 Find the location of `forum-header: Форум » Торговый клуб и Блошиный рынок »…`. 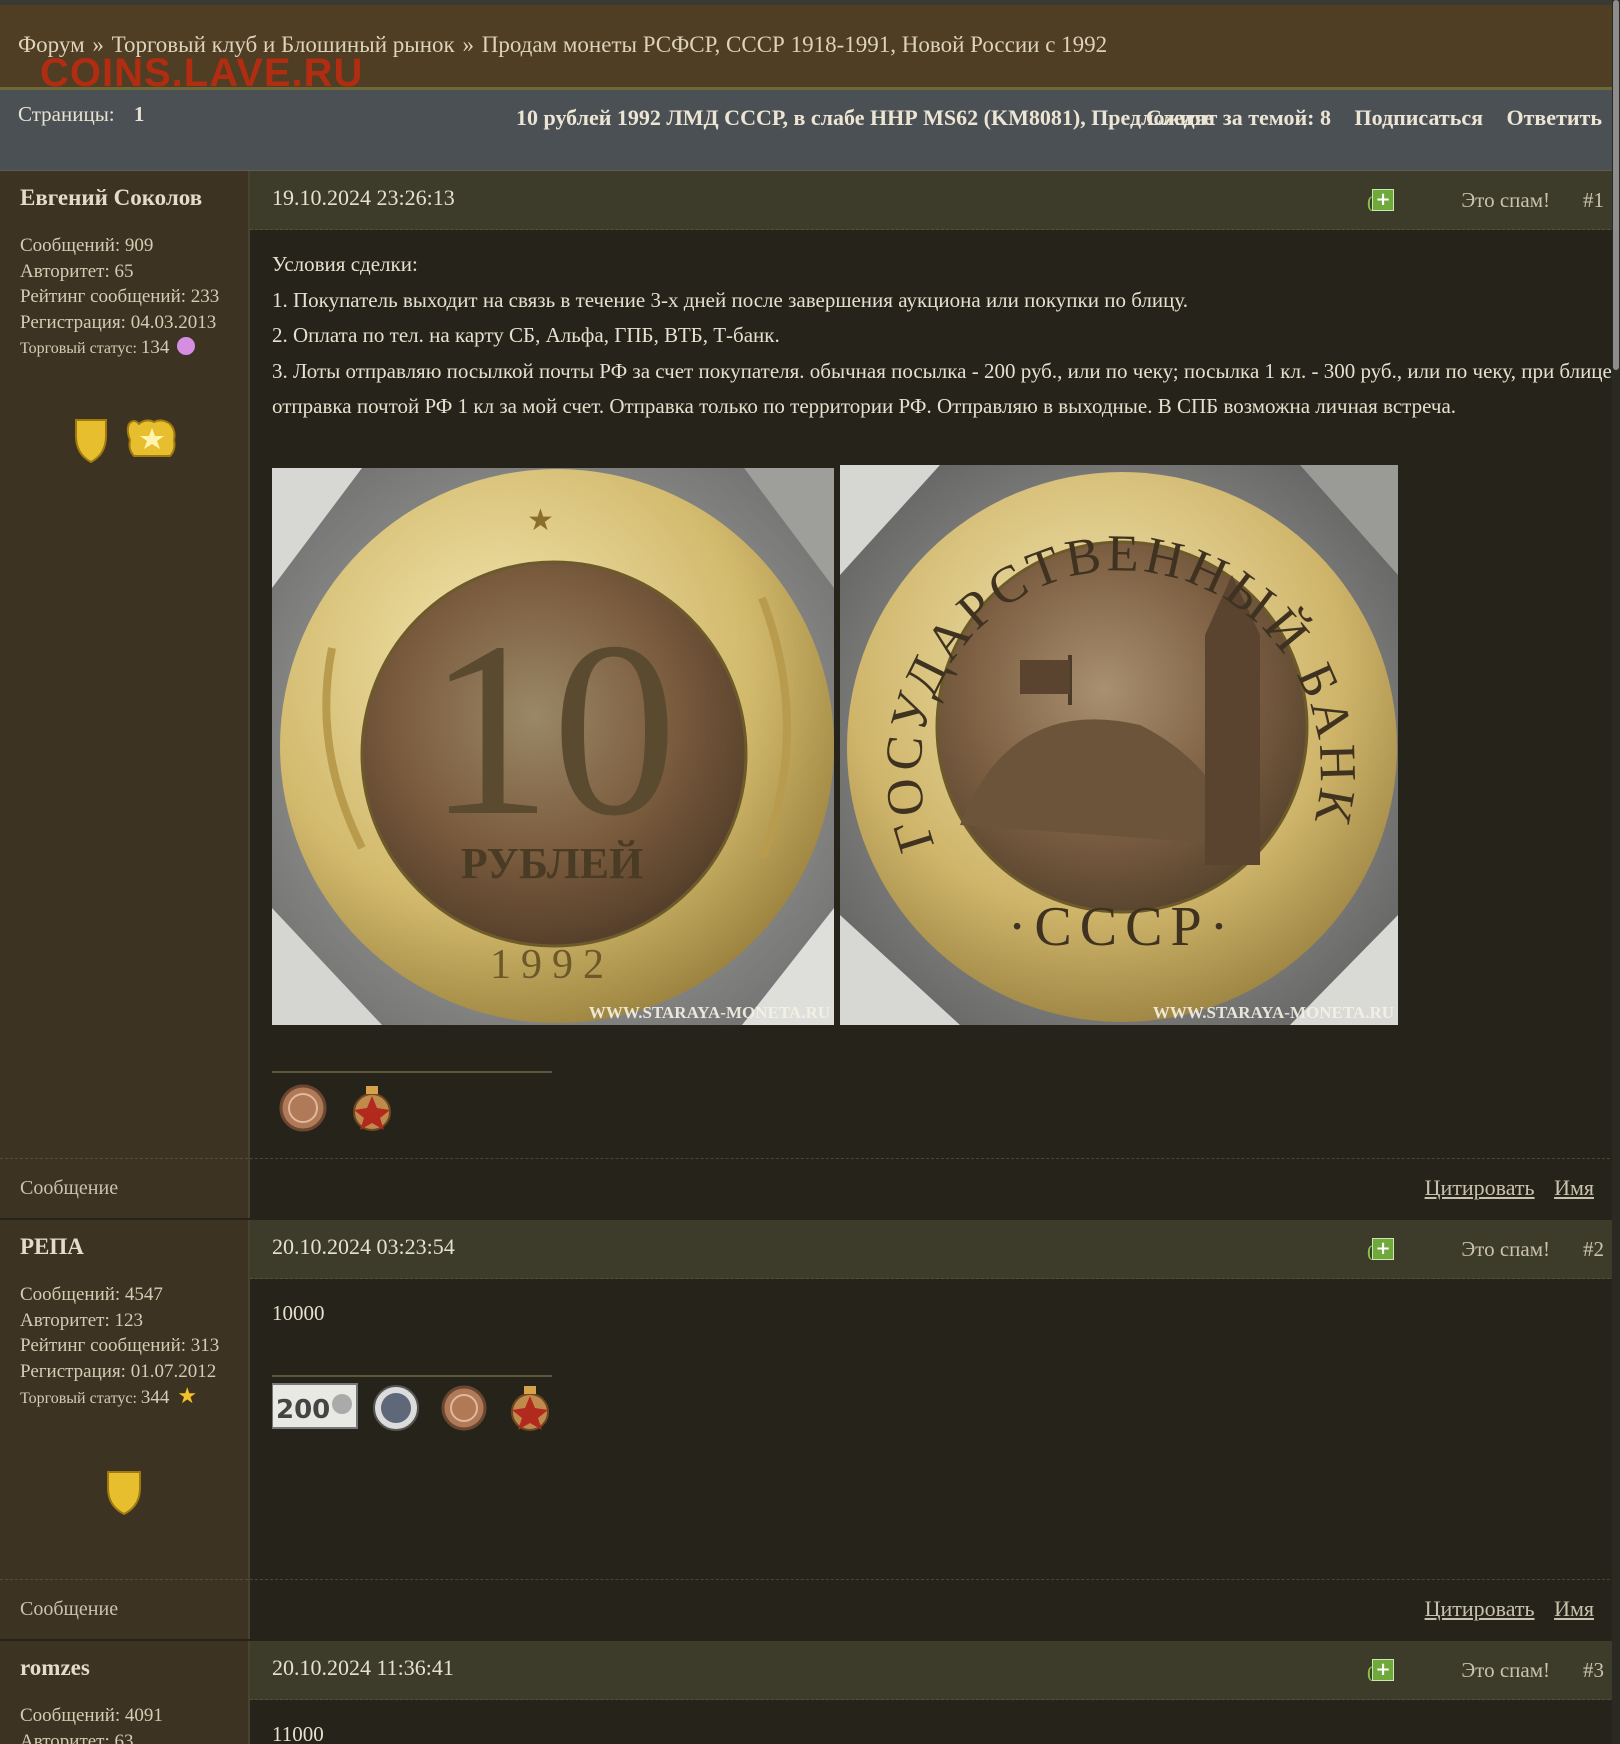

forum-header: Форум » Торговый клуб и Блошиный рынок »… is located at coordinates (810, 49).